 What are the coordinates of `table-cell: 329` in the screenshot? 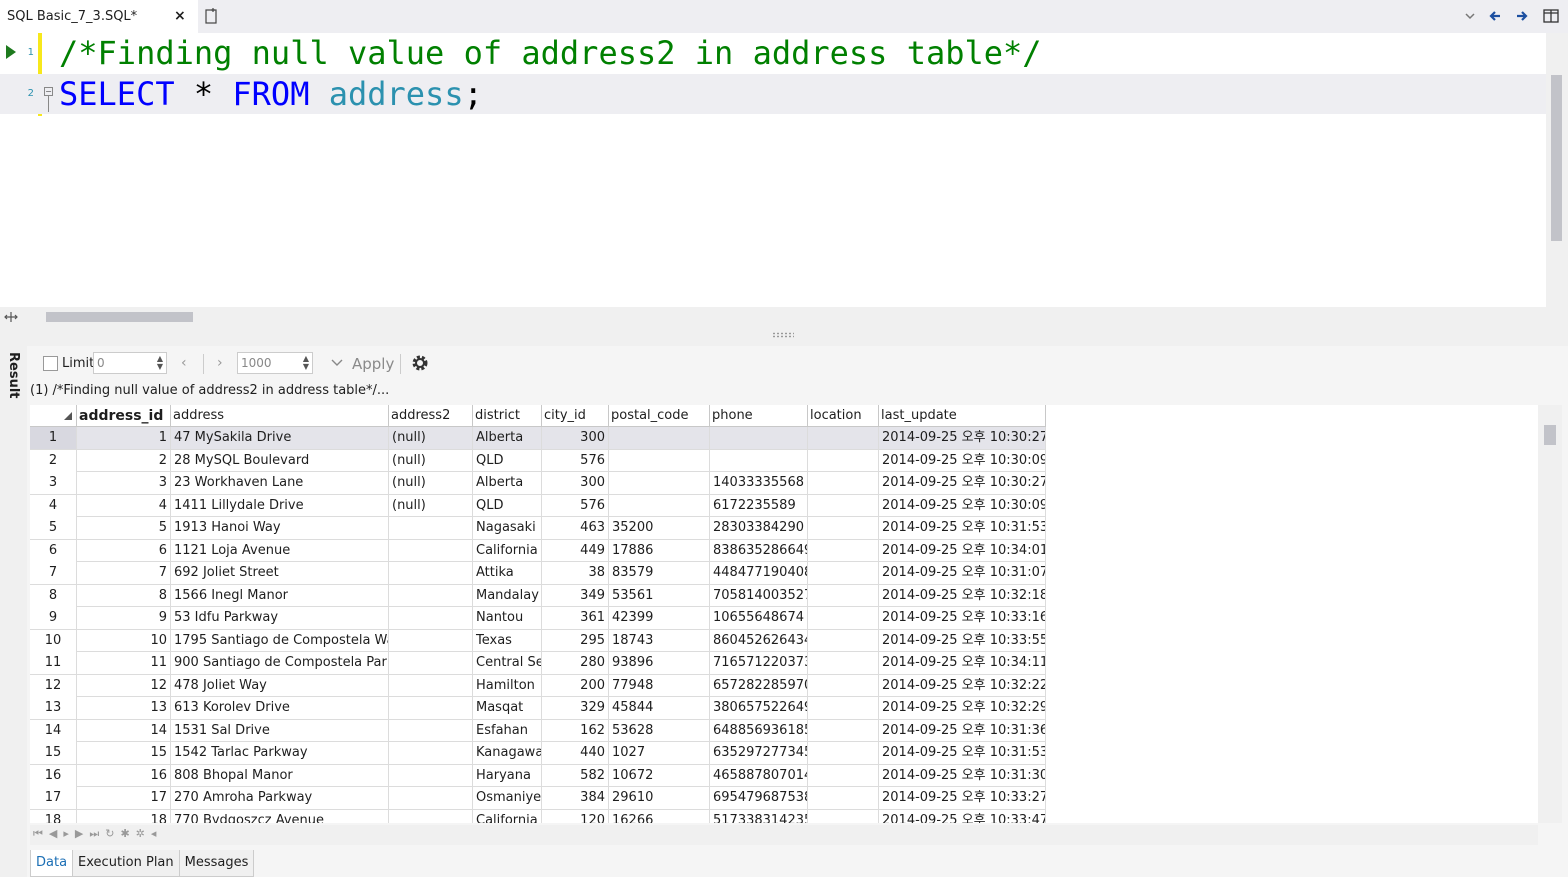 It's located at (575, 708).